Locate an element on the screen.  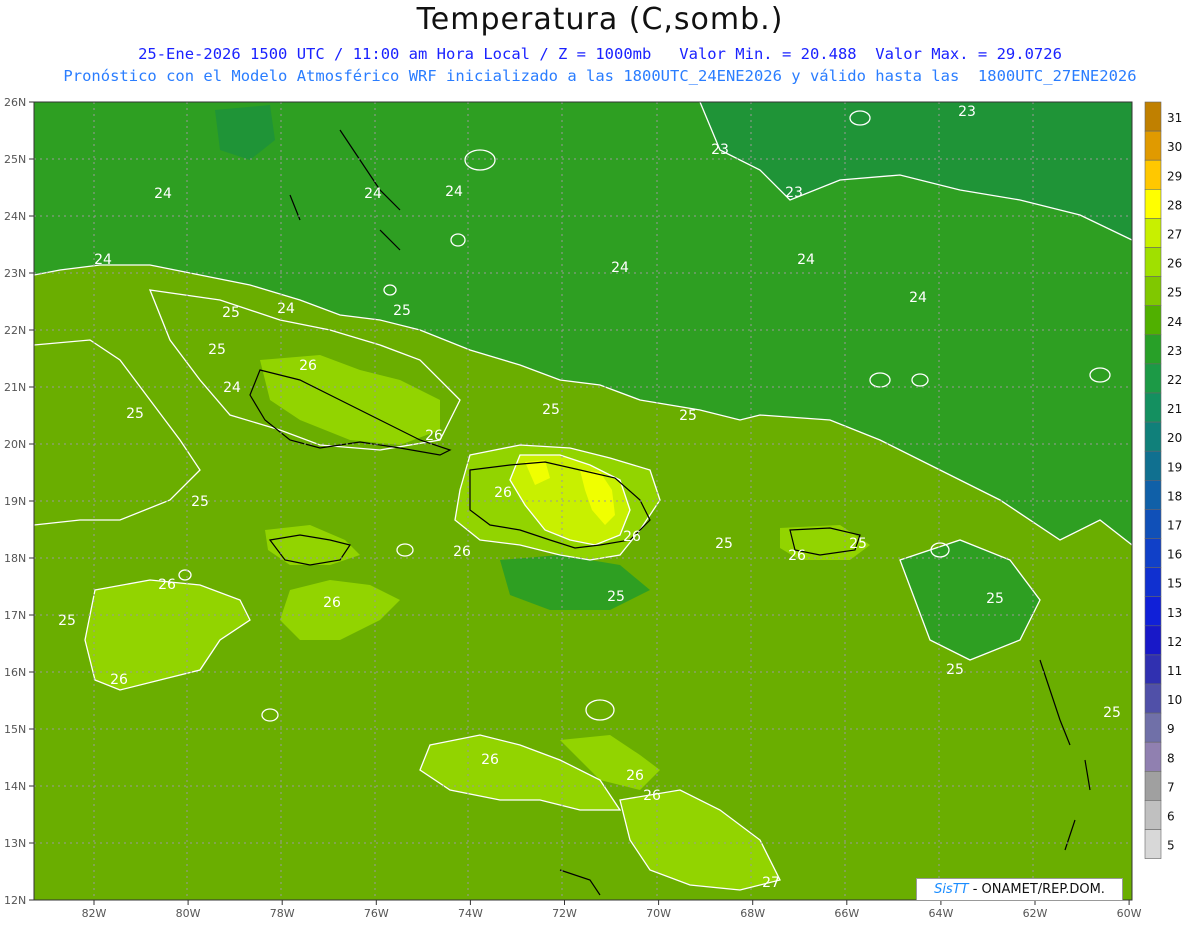
colorbar-label: 12 is located at coordinates (1174, 642).